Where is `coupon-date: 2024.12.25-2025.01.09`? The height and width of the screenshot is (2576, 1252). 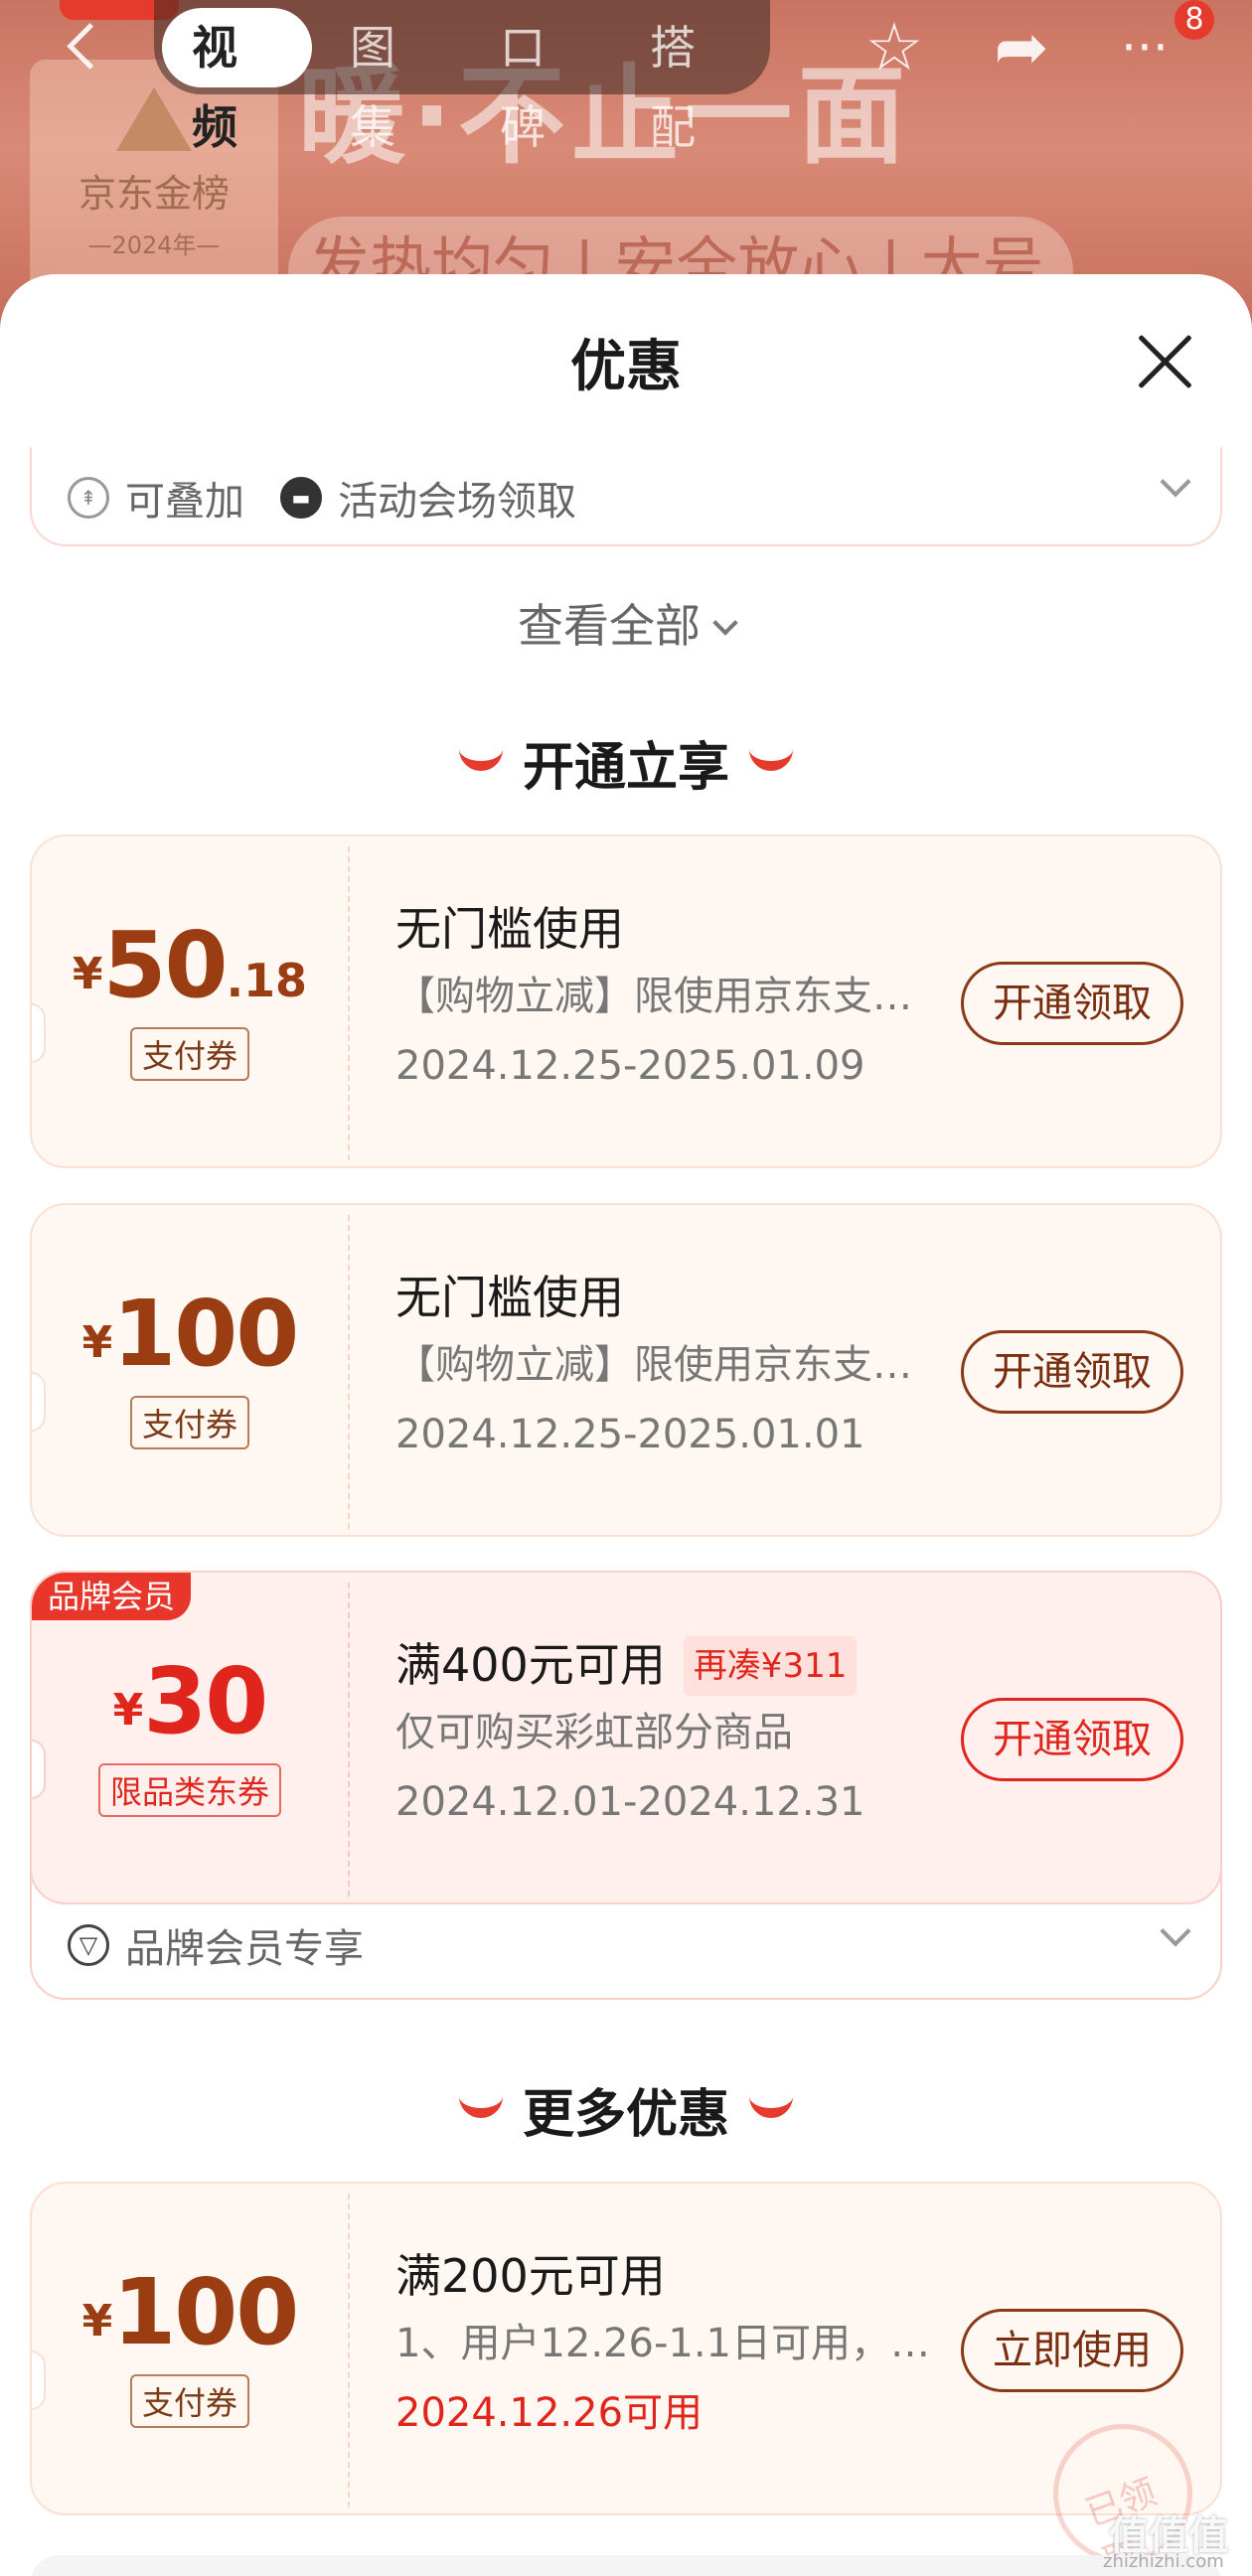
coupon-date: 2024.12.25-2025.01.09 is located at coordinates (630, 1066).